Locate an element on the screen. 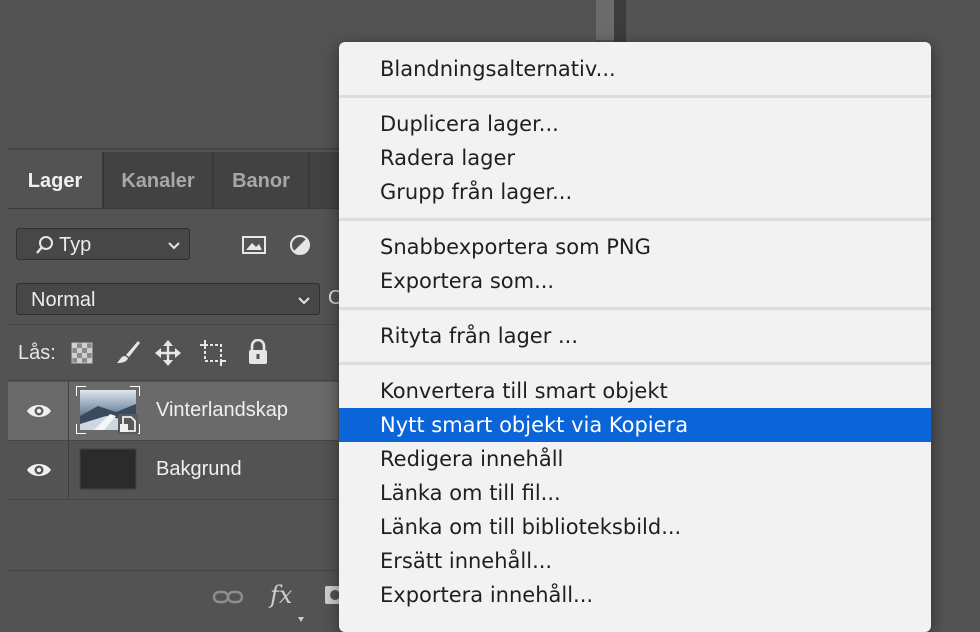 The height and width of the screenshot is (632, 980). move-icon is located at coordinates (168, 355).